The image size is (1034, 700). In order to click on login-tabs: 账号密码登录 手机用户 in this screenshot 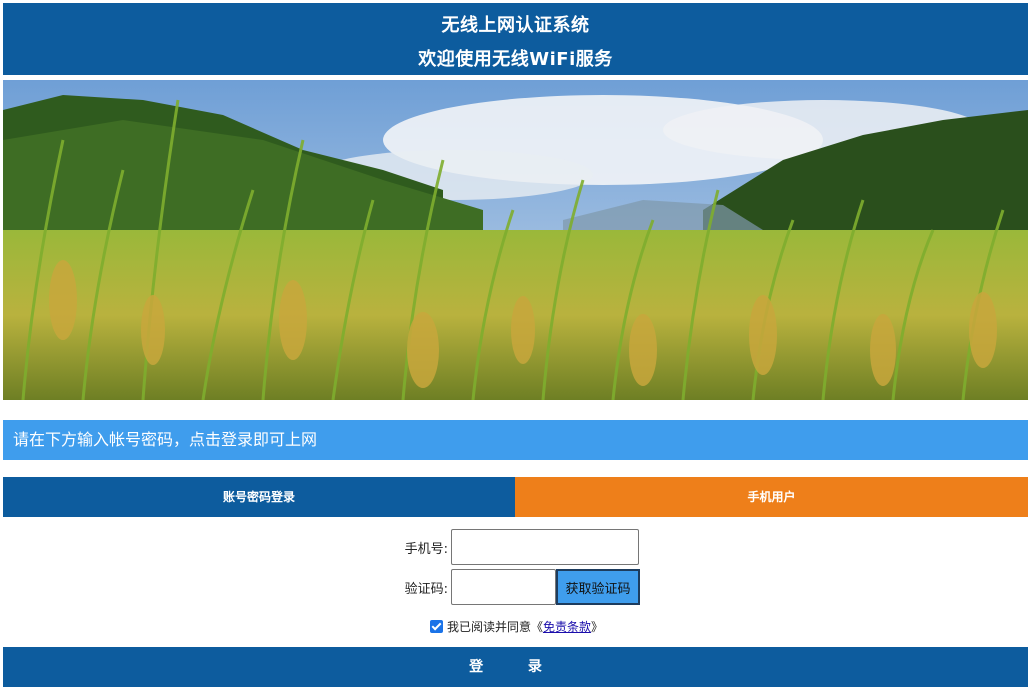, I will do `click(515, 497)`.